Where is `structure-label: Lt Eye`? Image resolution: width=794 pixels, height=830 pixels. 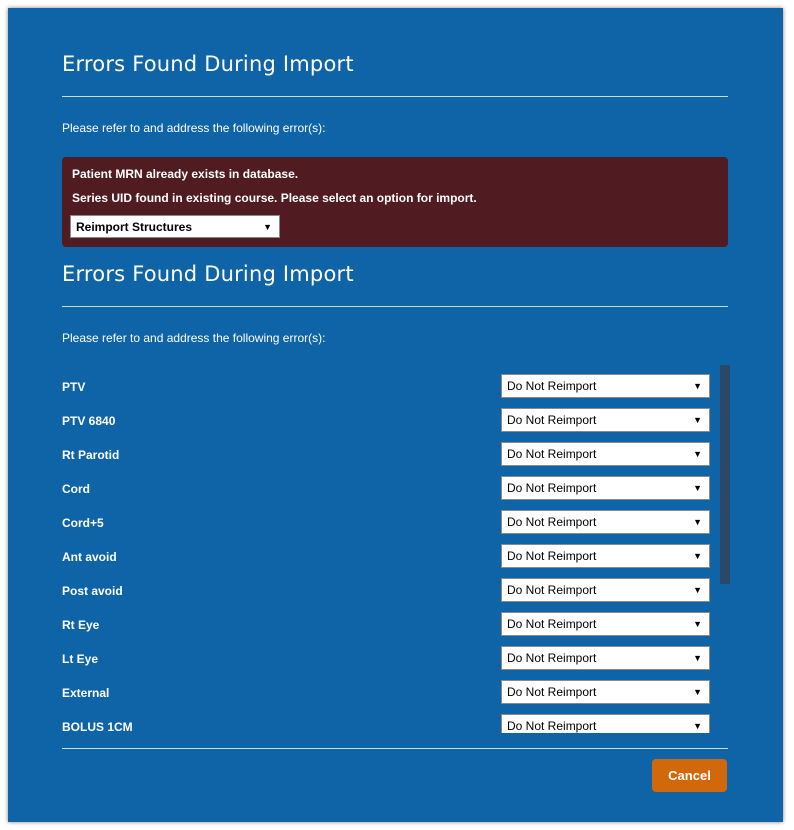 structure-label: Lt Eye is located at coordinates (80, 659).